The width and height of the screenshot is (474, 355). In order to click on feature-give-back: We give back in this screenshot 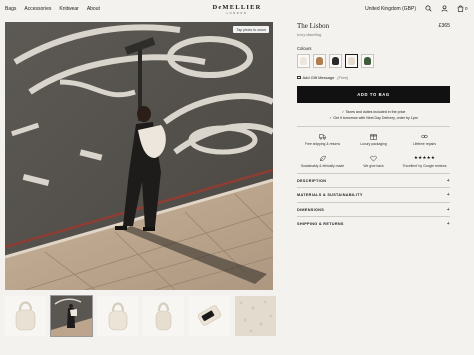, I will do `click(373, 161)`.